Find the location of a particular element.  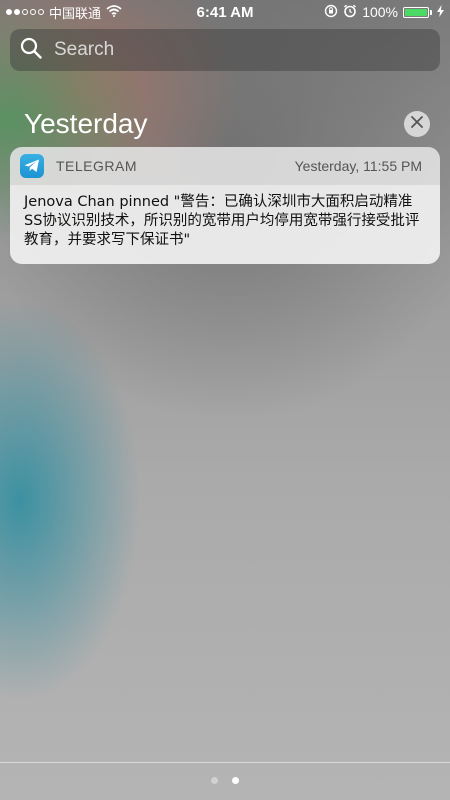

notification-time: Yesterday, 11:55 PM is located at coordinates (358, 166).